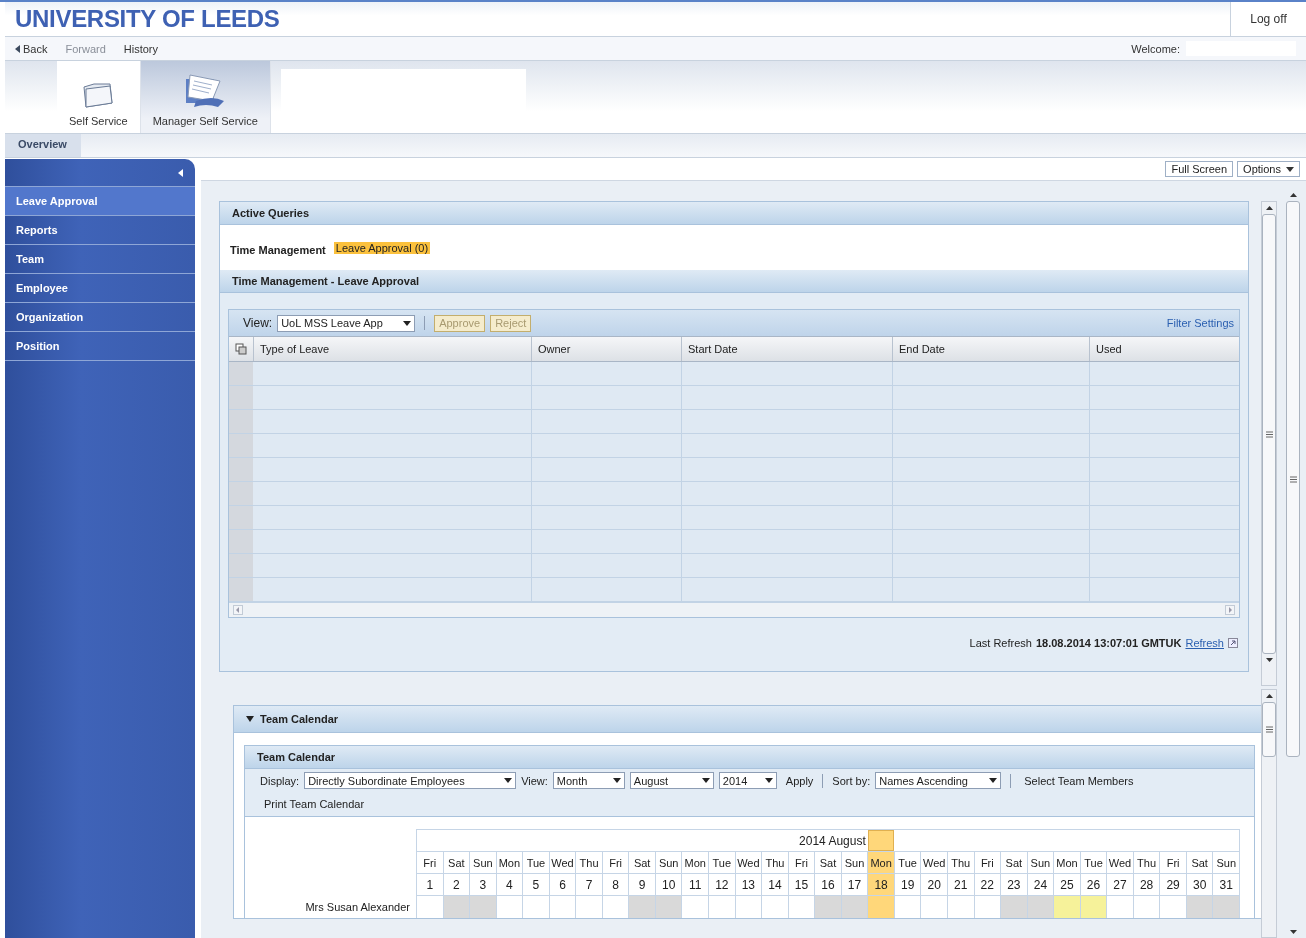 This screenshot has height=938, width=1306. Describe the element at coordinates (330, 907) in the screenshot. I see `employee-name: Mrs Susan Alexander` at that location.